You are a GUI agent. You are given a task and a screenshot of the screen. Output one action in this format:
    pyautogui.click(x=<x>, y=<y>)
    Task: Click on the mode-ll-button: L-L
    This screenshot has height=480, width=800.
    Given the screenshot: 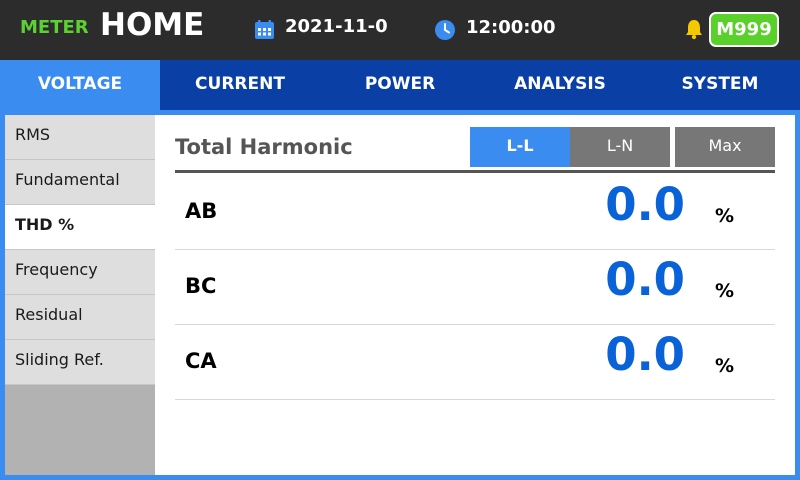 What is the action you would take?
    pyautogui.click(x=520, y=147)
    